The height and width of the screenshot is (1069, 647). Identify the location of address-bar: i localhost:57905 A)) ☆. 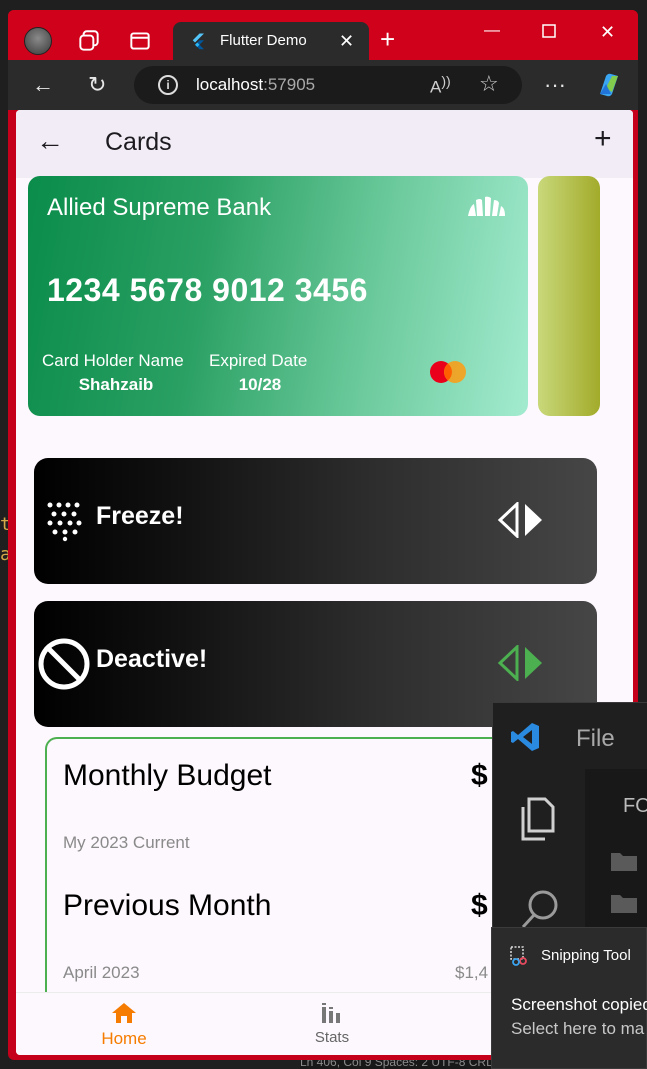
(328, 85).